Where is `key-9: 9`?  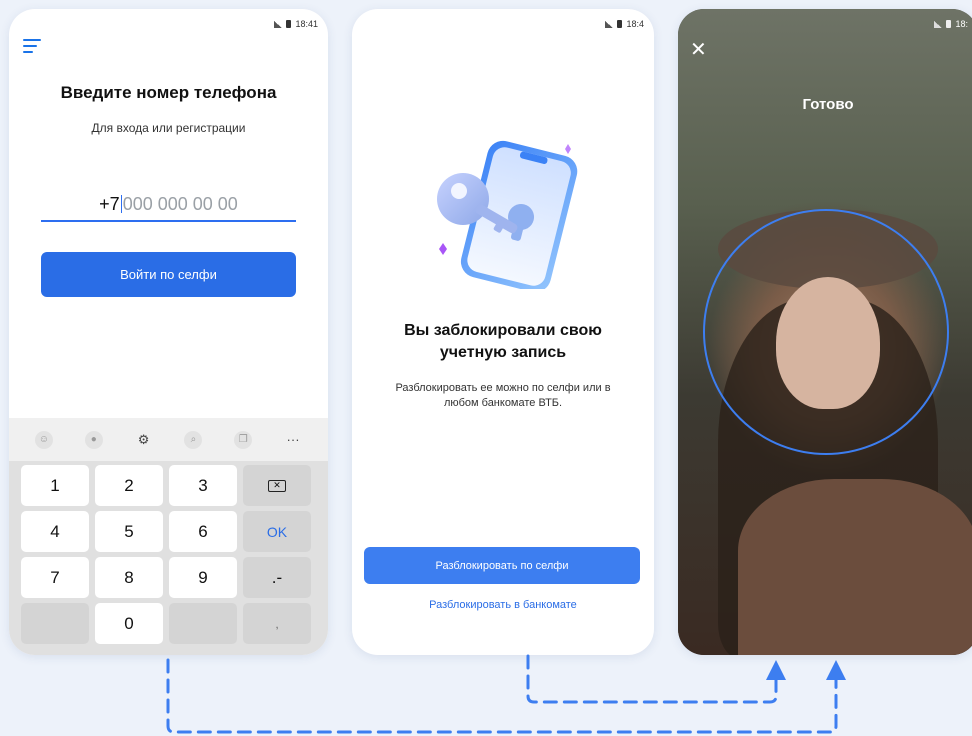
key-9: 9 is located at coordinates (203, 577).